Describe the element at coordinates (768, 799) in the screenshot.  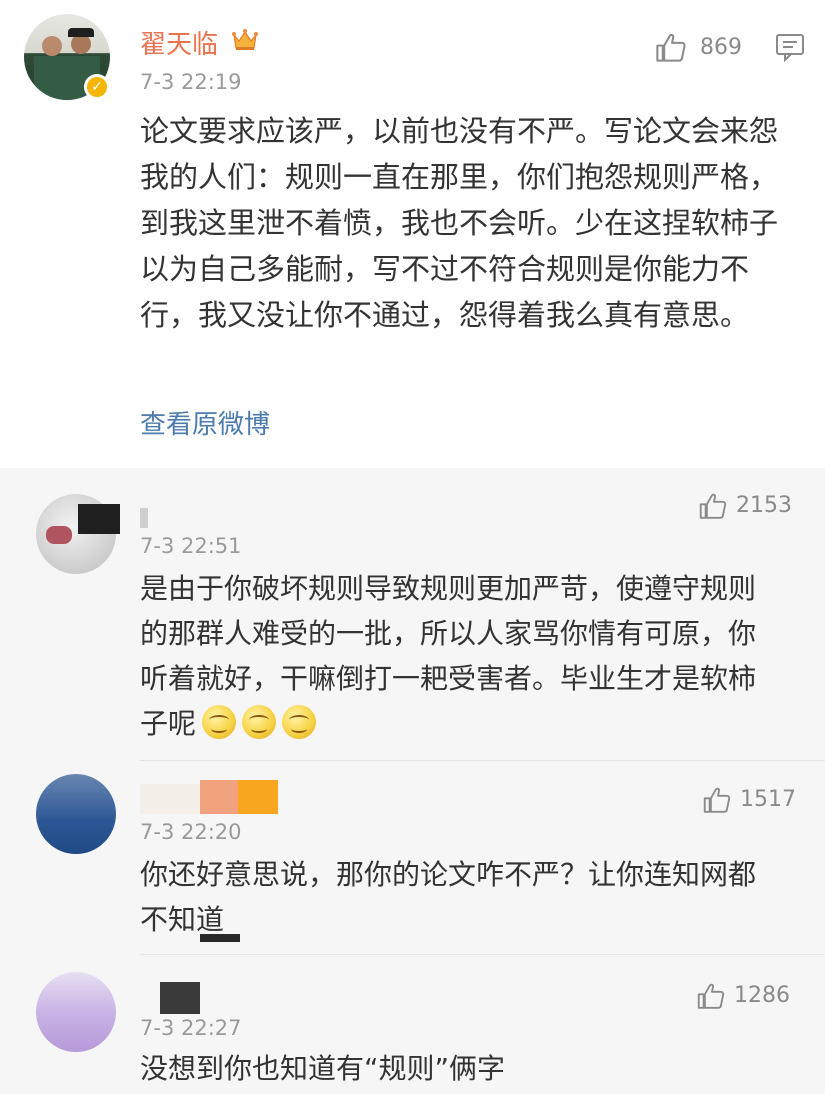
I see `like-count: 1517` at that location.